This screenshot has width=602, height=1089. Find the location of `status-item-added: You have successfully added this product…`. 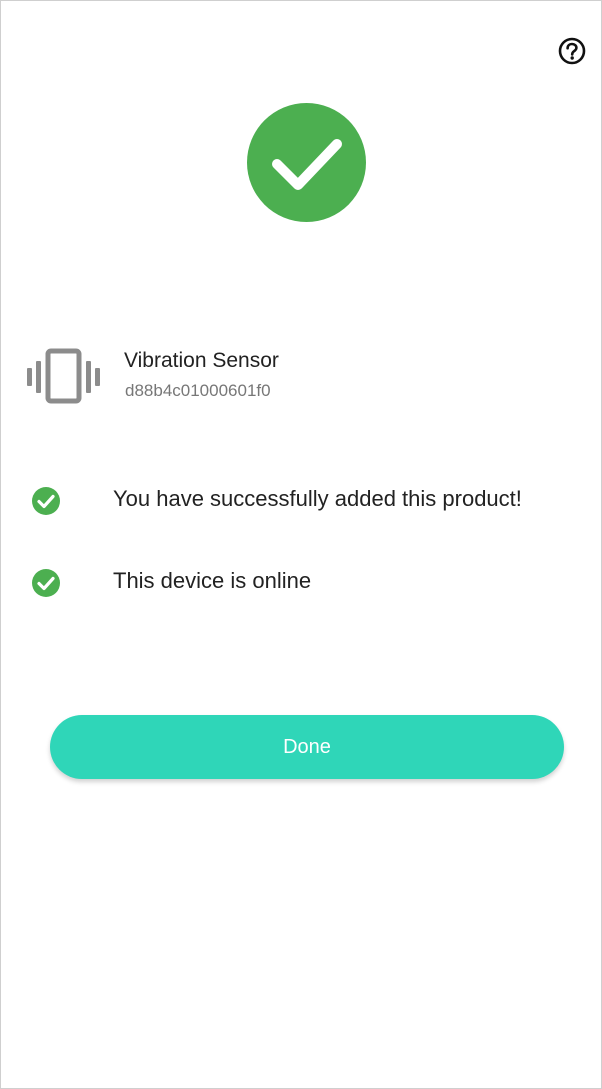

status-item-added: You have successfully added this product… is located at coordinates (311, 500).